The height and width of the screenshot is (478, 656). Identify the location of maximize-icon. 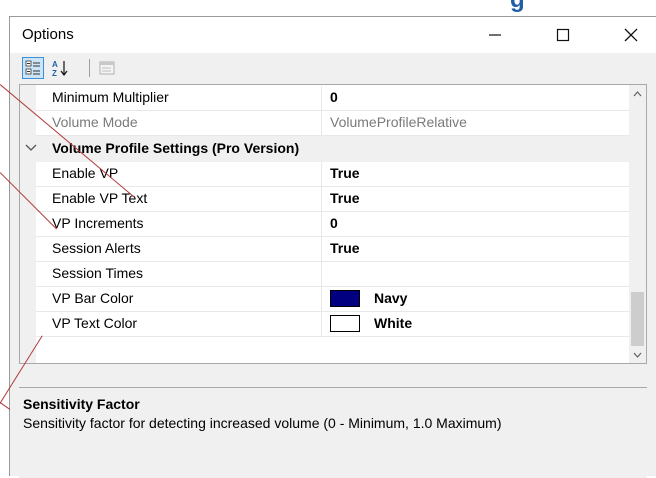
(563, 35).